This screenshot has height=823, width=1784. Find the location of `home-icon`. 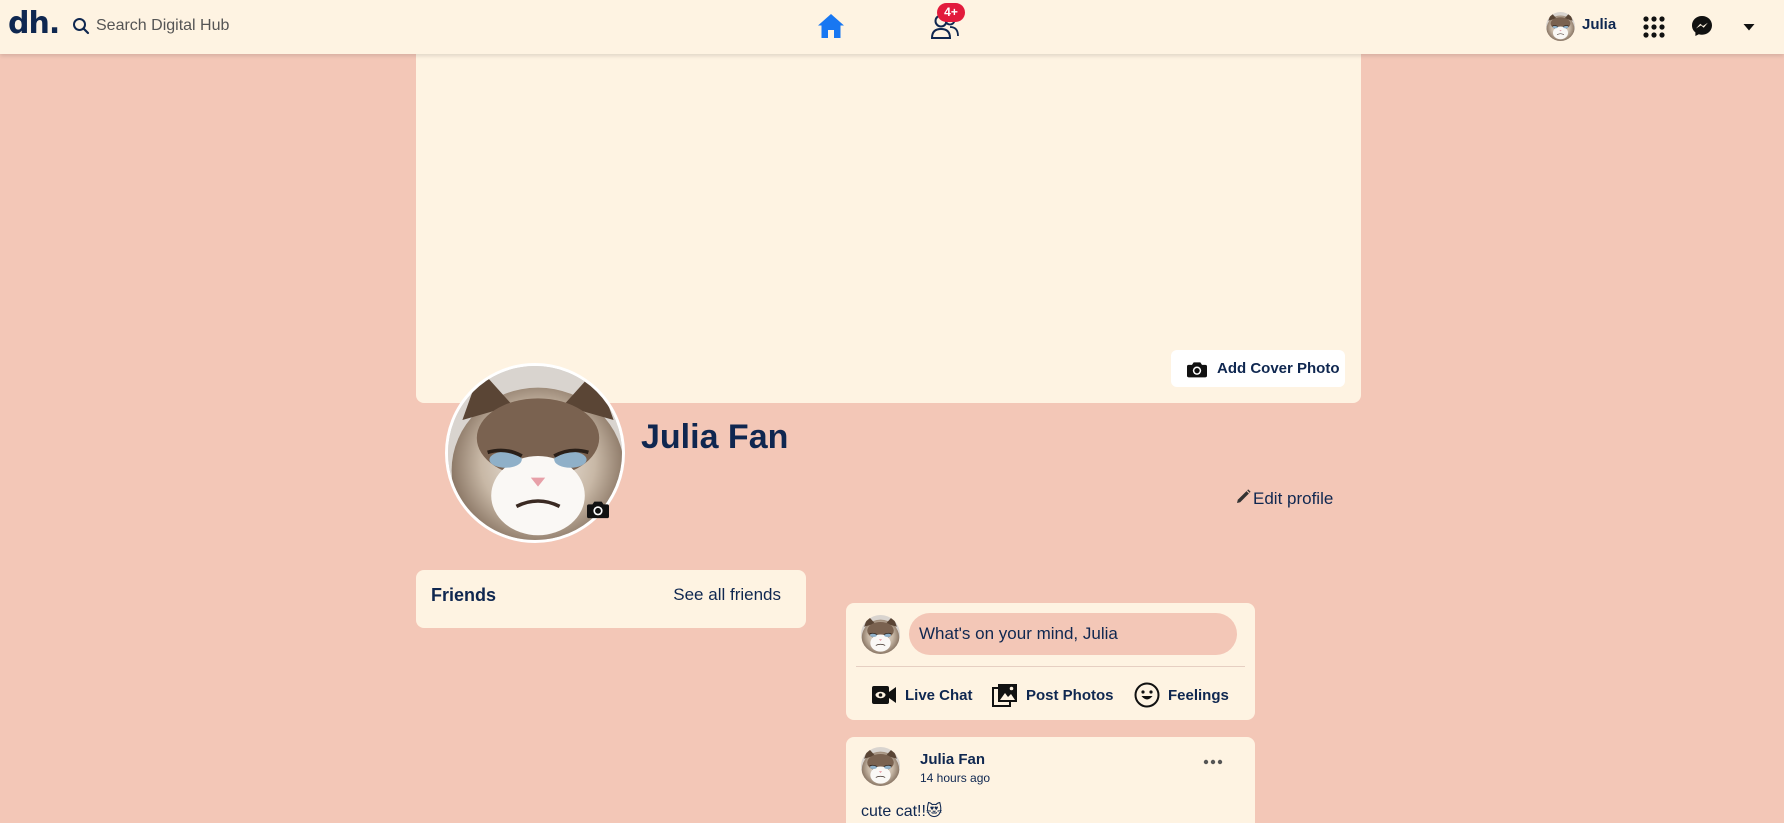

home-icon is located at coordinates (831, 26).